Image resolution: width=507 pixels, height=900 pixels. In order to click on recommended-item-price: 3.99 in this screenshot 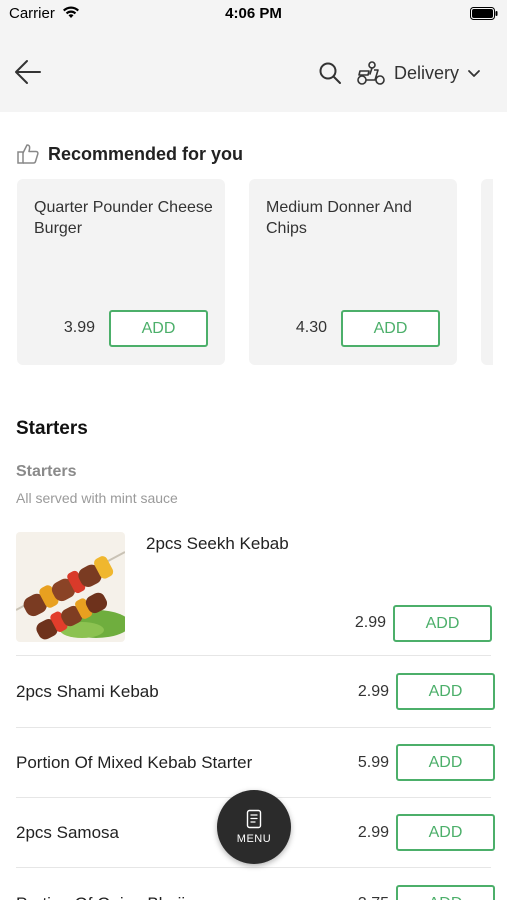, I will do `click(79, 327)`.